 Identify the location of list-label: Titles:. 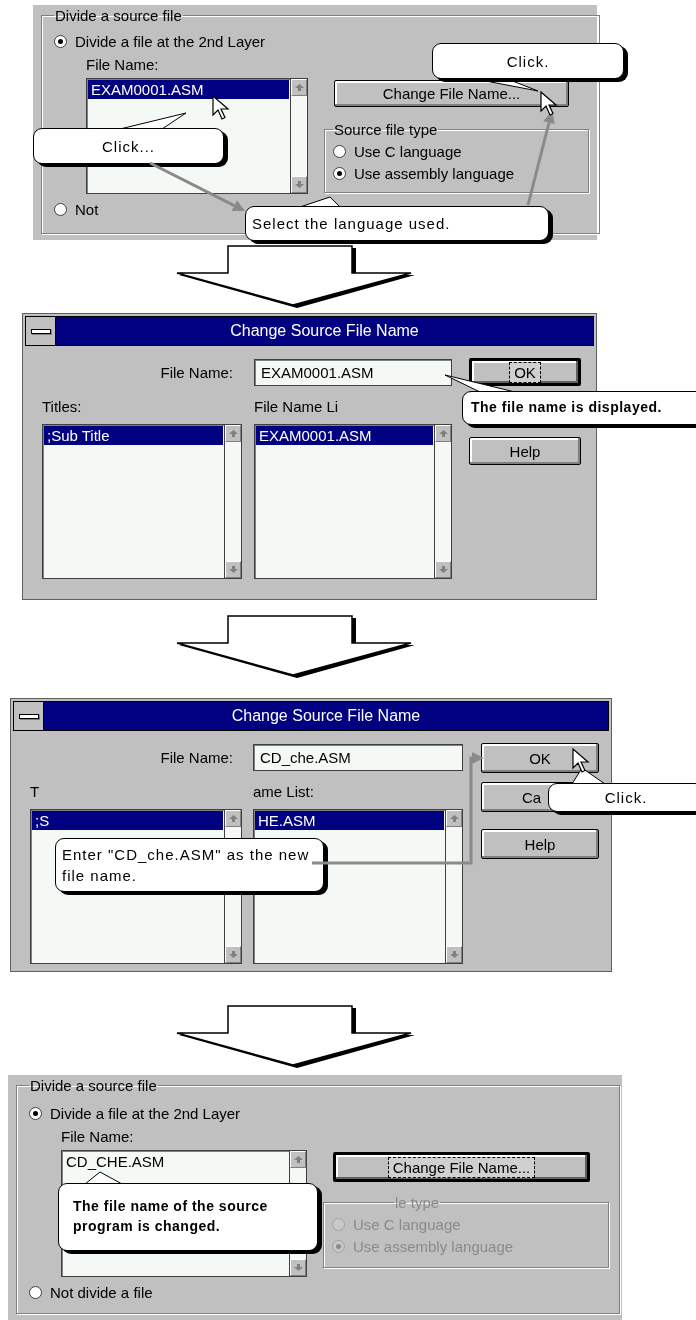
(62, 407).